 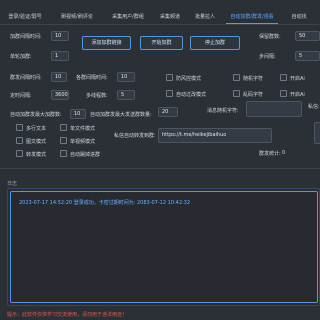 I want to click on garbled-char-label: 乱码字符, so click(x=253, y=95).